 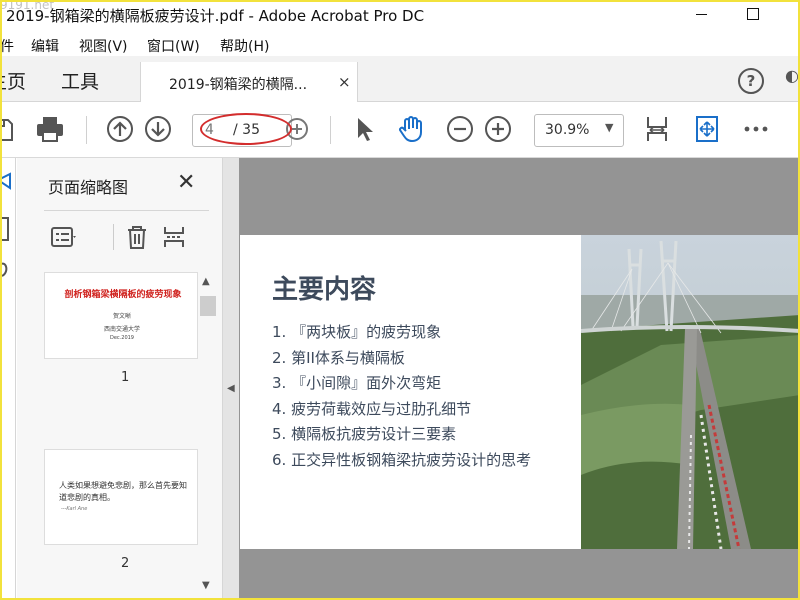 What do you see at coordinates (357, 332) in the screenshot?
I see `list-item: 1. 『两块板』的疲劳现象` at bounding box center [357, 332].